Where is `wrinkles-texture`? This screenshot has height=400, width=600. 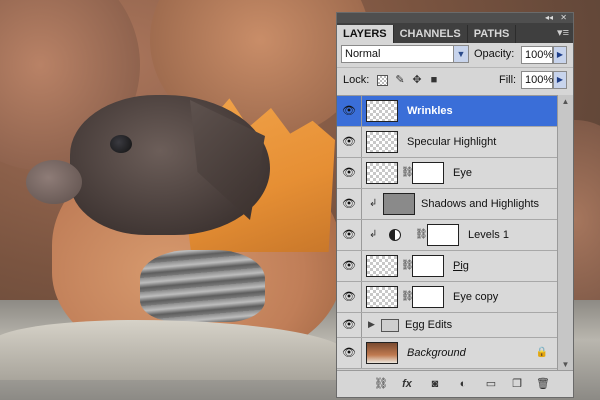 wrinkles-texture is located at coordinates (202, 286).